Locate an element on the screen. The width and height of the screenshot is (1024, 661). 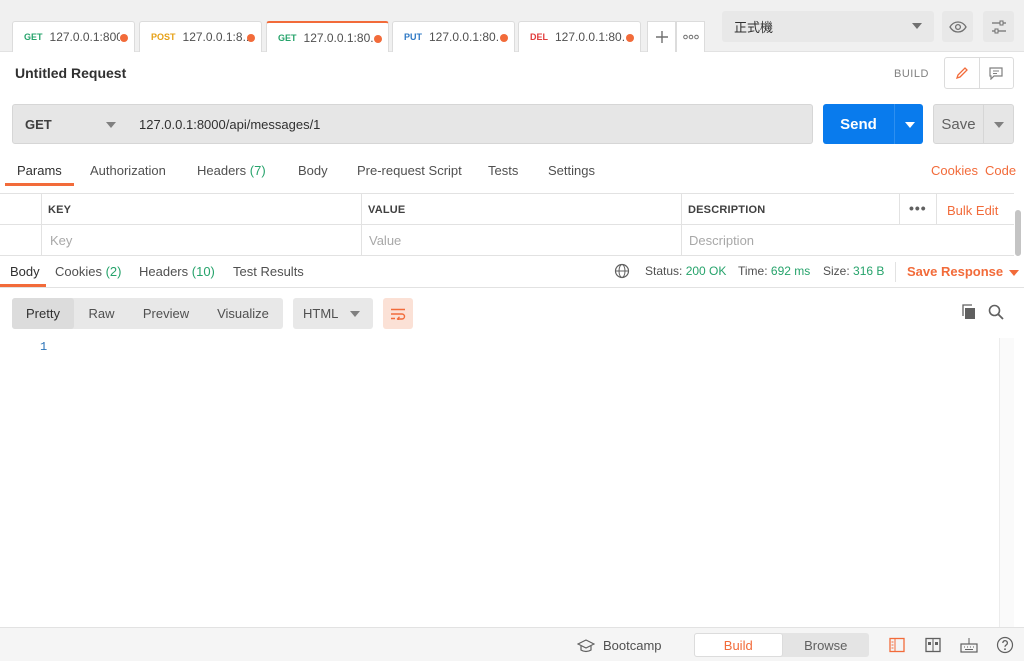
environment-select: 正式機 is located at coordinates (828, 26).